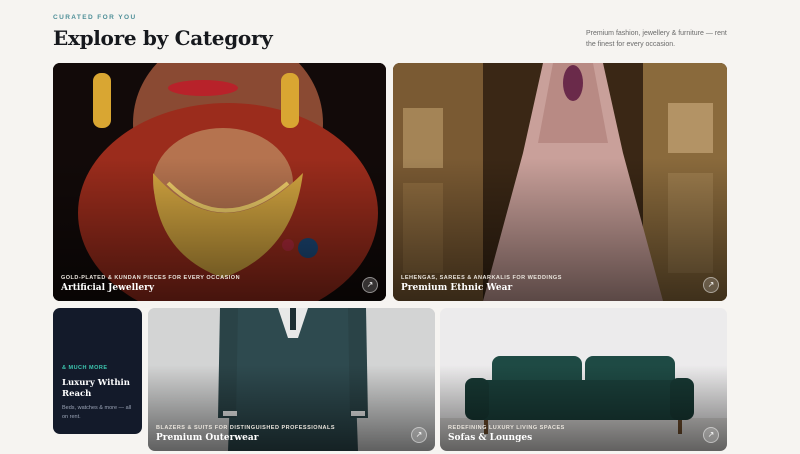 The height and width of the screenshot is (454, 800). Describe the element at coordinates (207, 438) in the screenshot. I see `card-title: Premium Outerwear` at that location.